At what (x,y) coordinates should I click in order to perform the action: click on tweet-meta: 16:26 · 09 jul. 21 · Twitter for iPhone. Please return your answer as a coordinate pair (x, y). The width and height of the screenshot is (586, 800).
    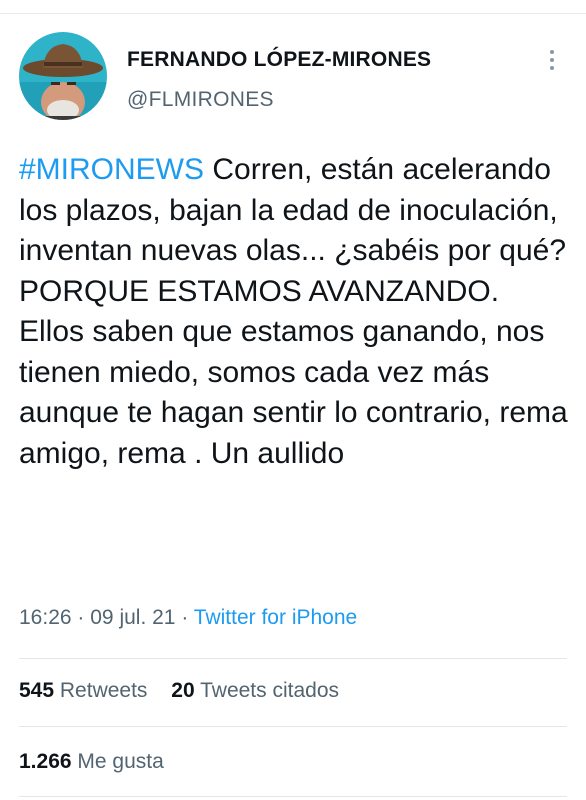
    Looking at the image, I should click on (188, 618).